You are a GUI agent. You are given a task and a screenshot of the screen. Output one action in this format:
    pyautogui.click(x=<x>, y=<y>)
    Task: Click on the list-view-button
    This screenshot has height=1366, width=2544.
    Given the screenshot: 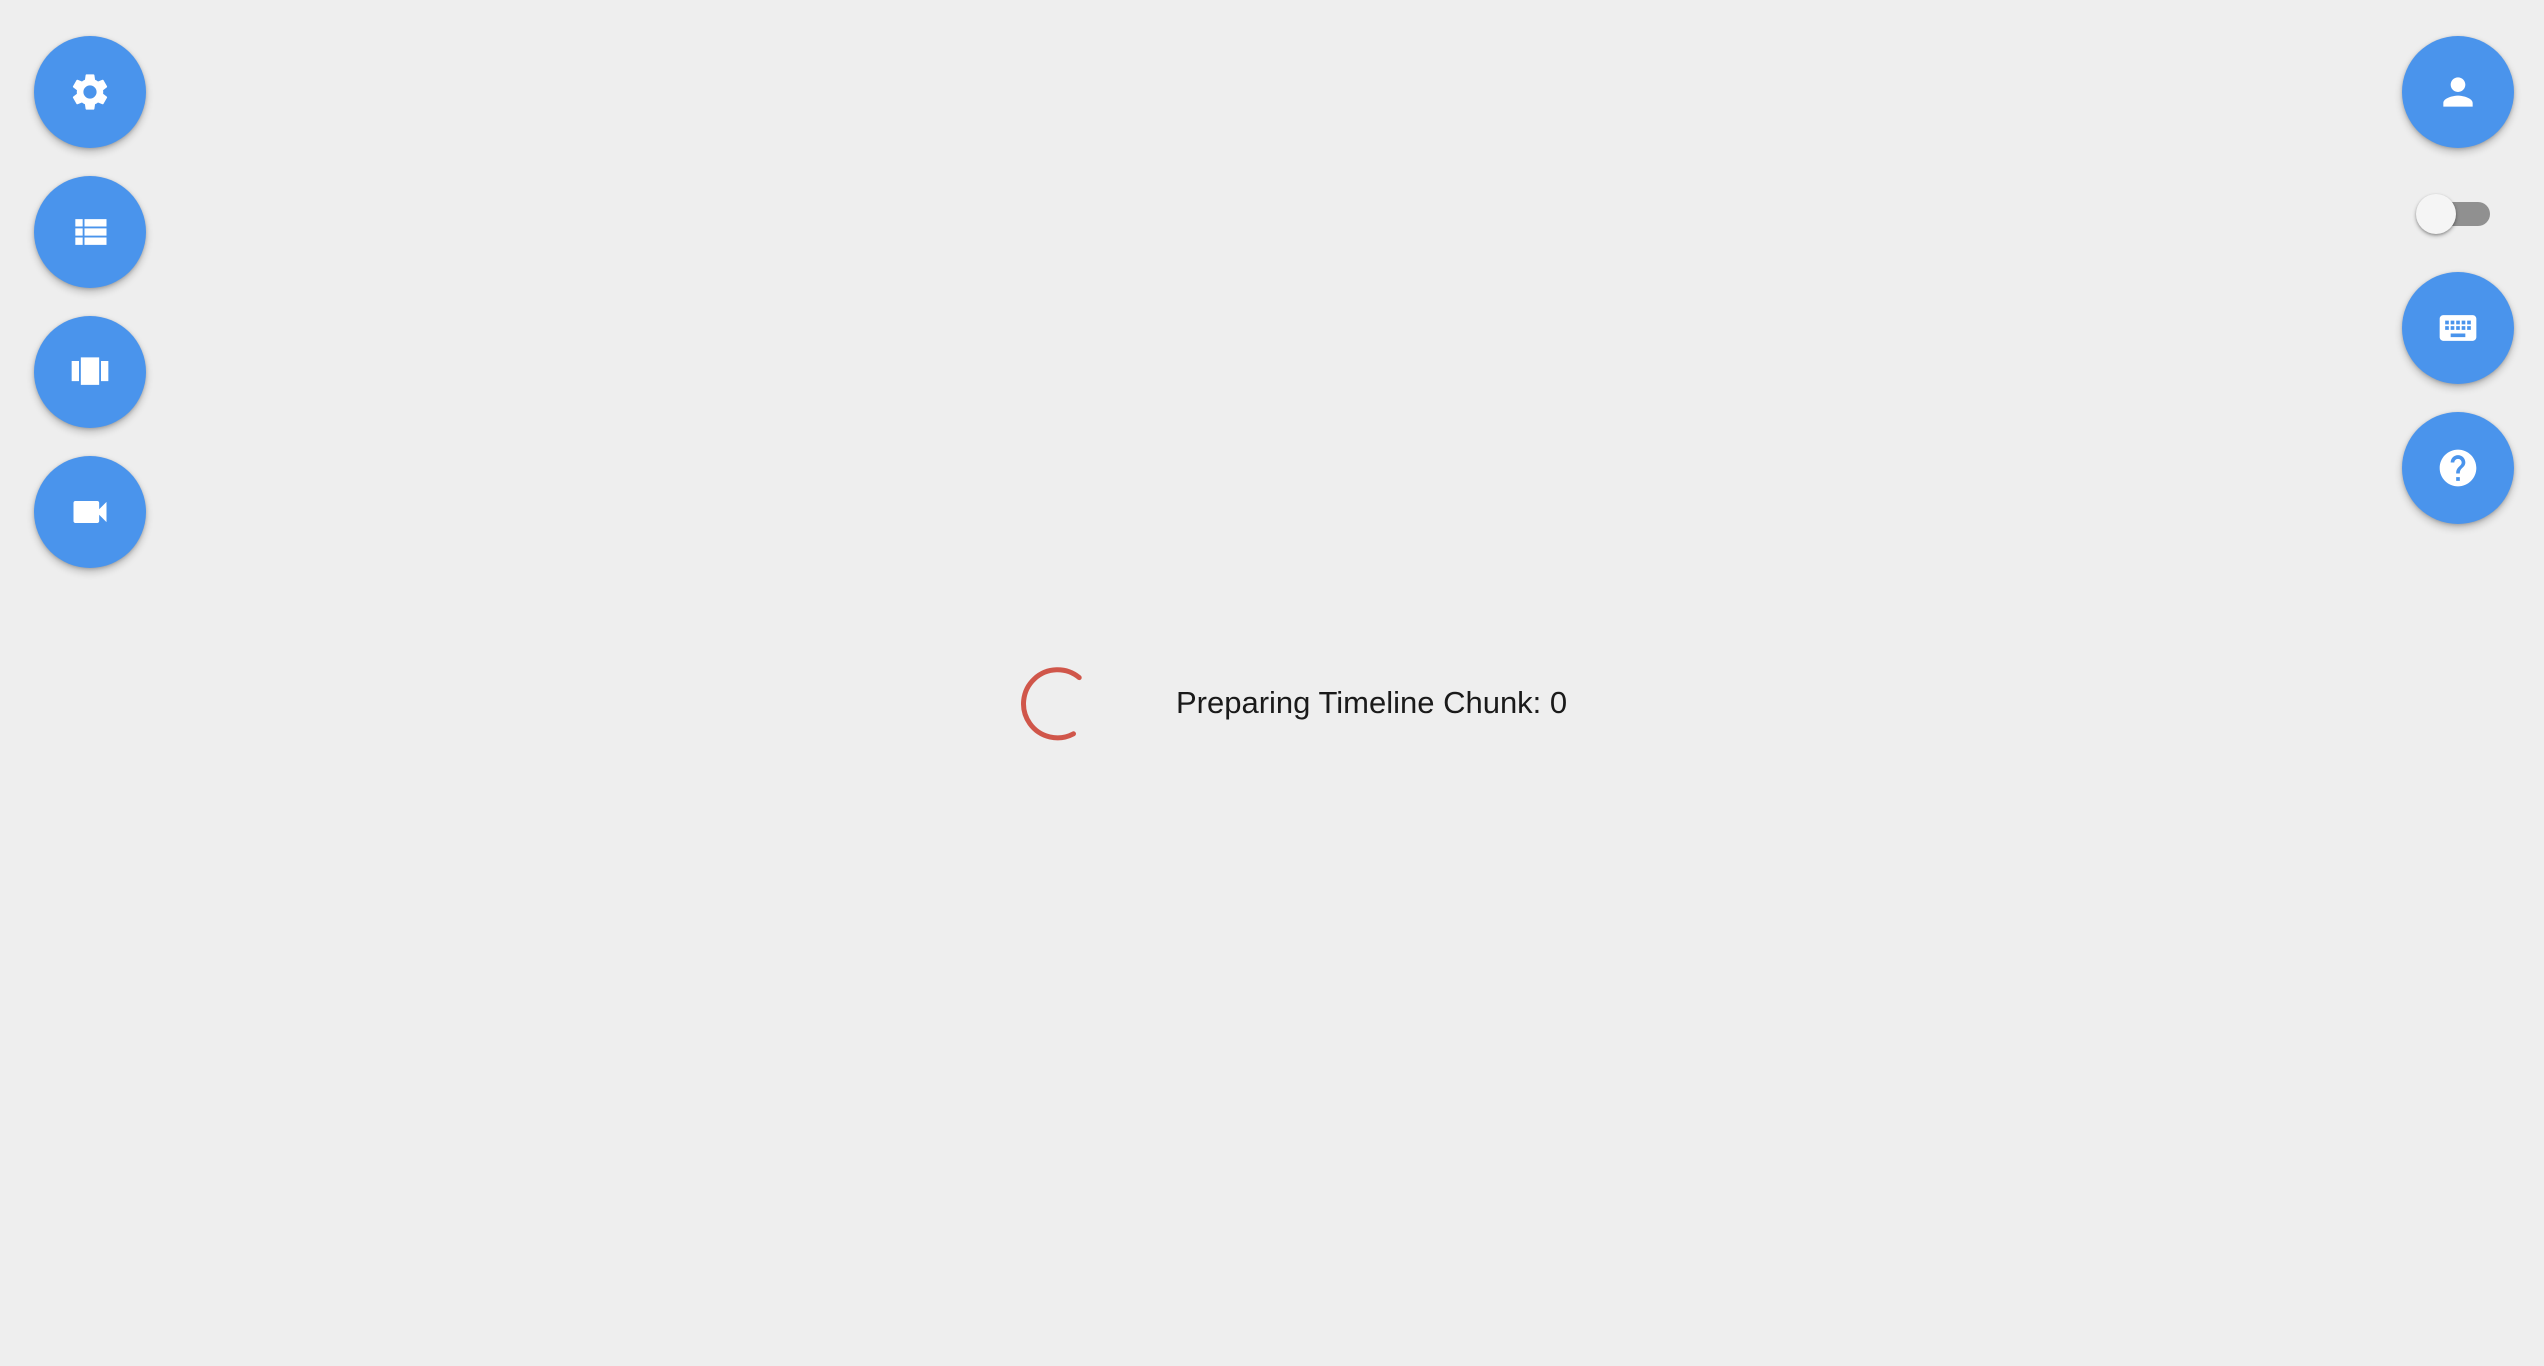 What is the action you would take?
    pyautogui.click(x=90, y=232)
    